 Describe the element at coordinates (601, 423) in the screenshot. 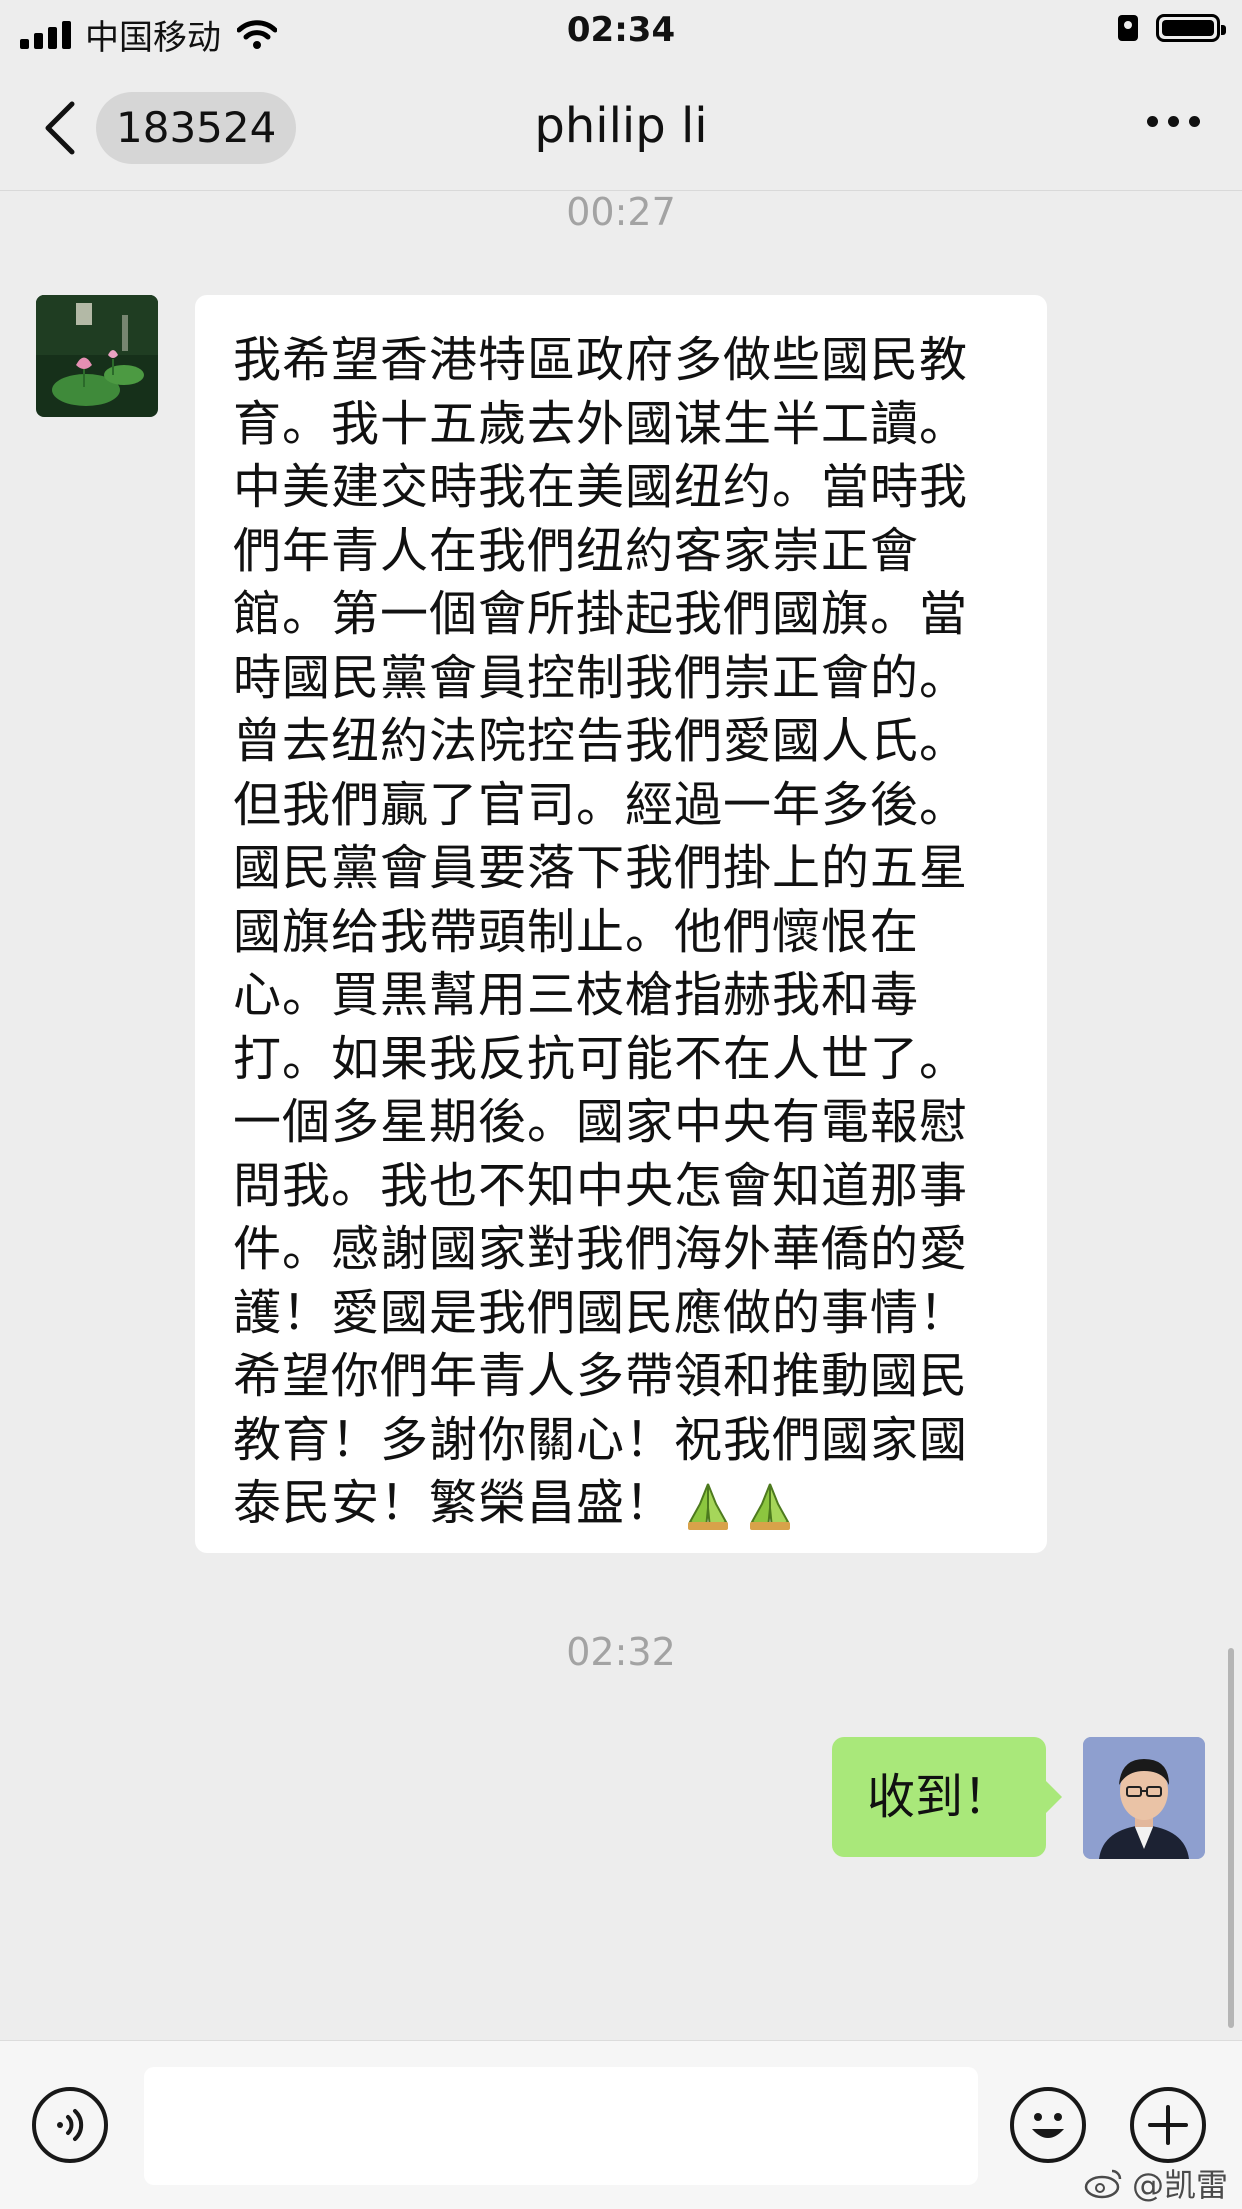

I see `message-line: 育。我十五歲去外國谋生半工讀。` at that location.